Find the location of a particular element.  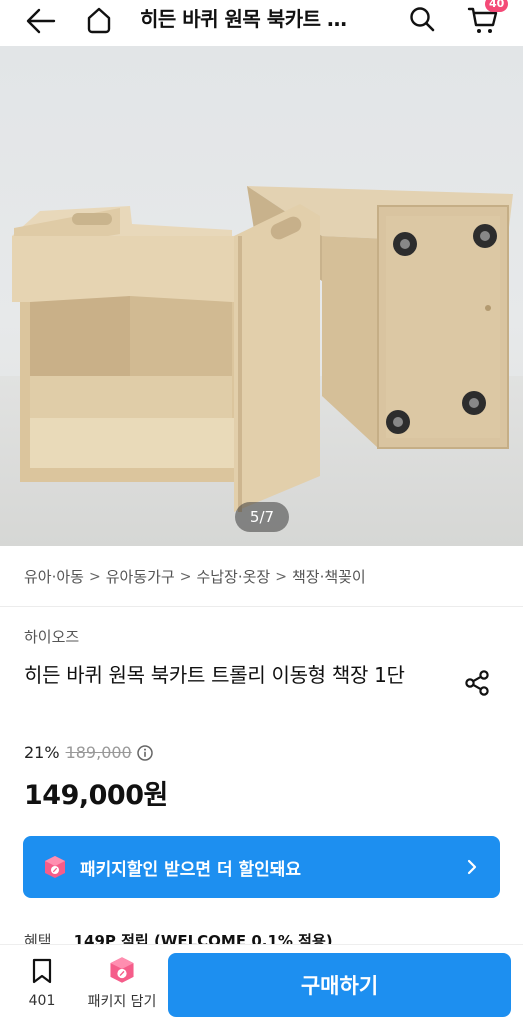

back-button is located at coordinates (41, 21).